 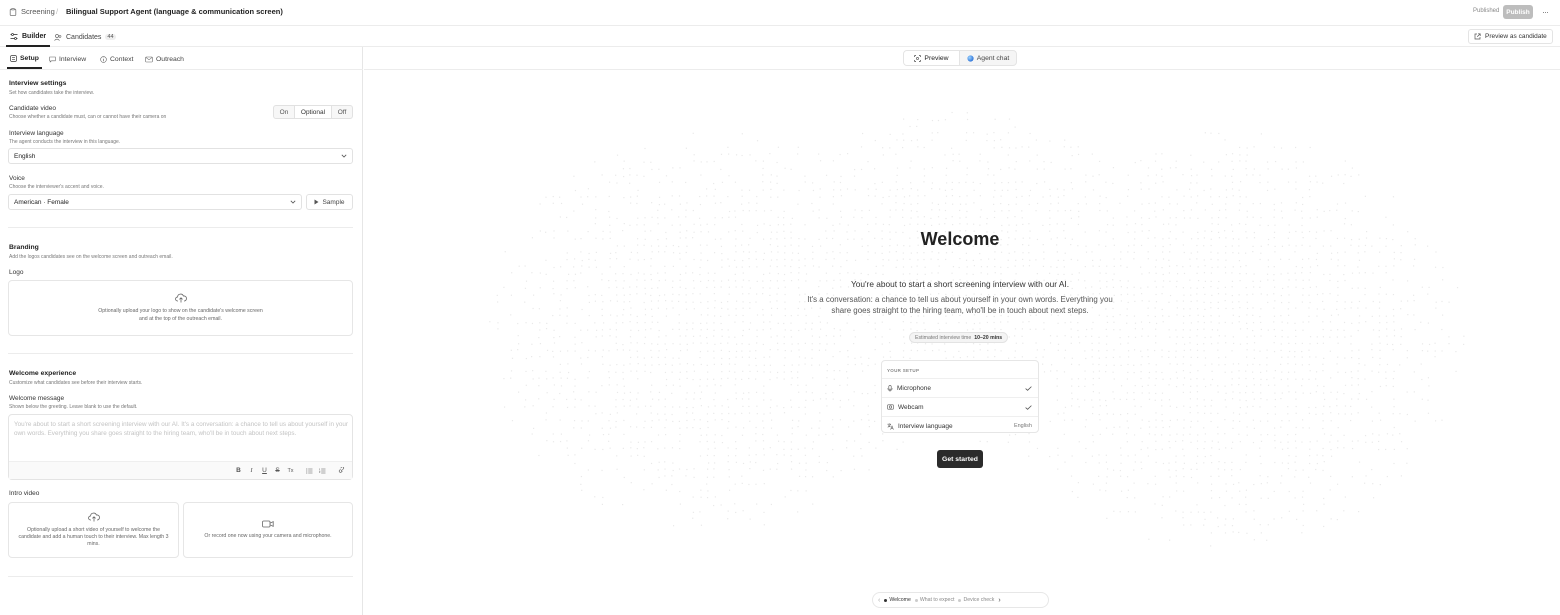 I want to click on subtab-context: Context, so click(x=116, y=59).